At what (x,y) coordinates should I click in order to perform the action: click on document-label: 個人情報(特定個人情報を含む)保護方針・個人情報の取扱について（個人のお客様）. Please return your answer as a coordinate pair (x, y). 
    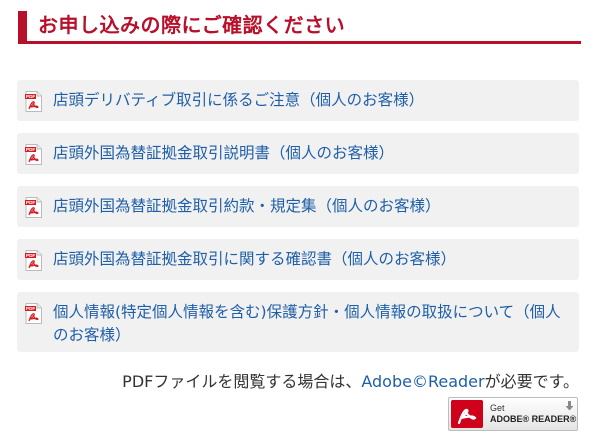
    Looking at the image, I should click on (307, 323).